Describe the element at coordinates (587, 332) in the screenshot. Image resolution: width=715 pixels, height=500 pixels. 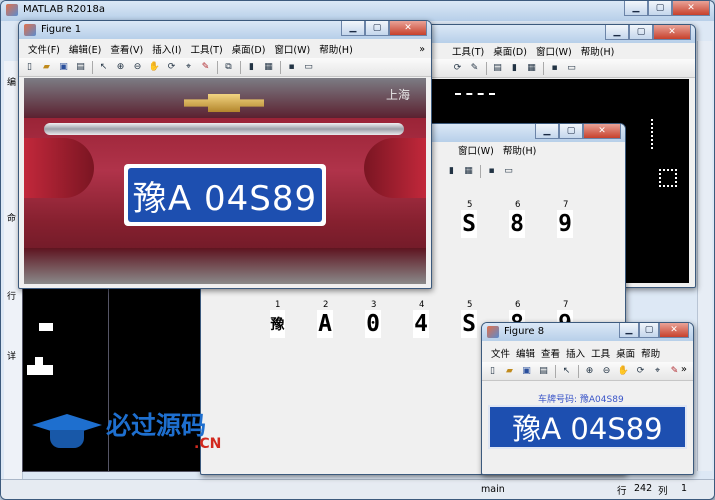
I see `figure-8-title-bar: Figure 8 ▁ ▢ ✕` at that location.